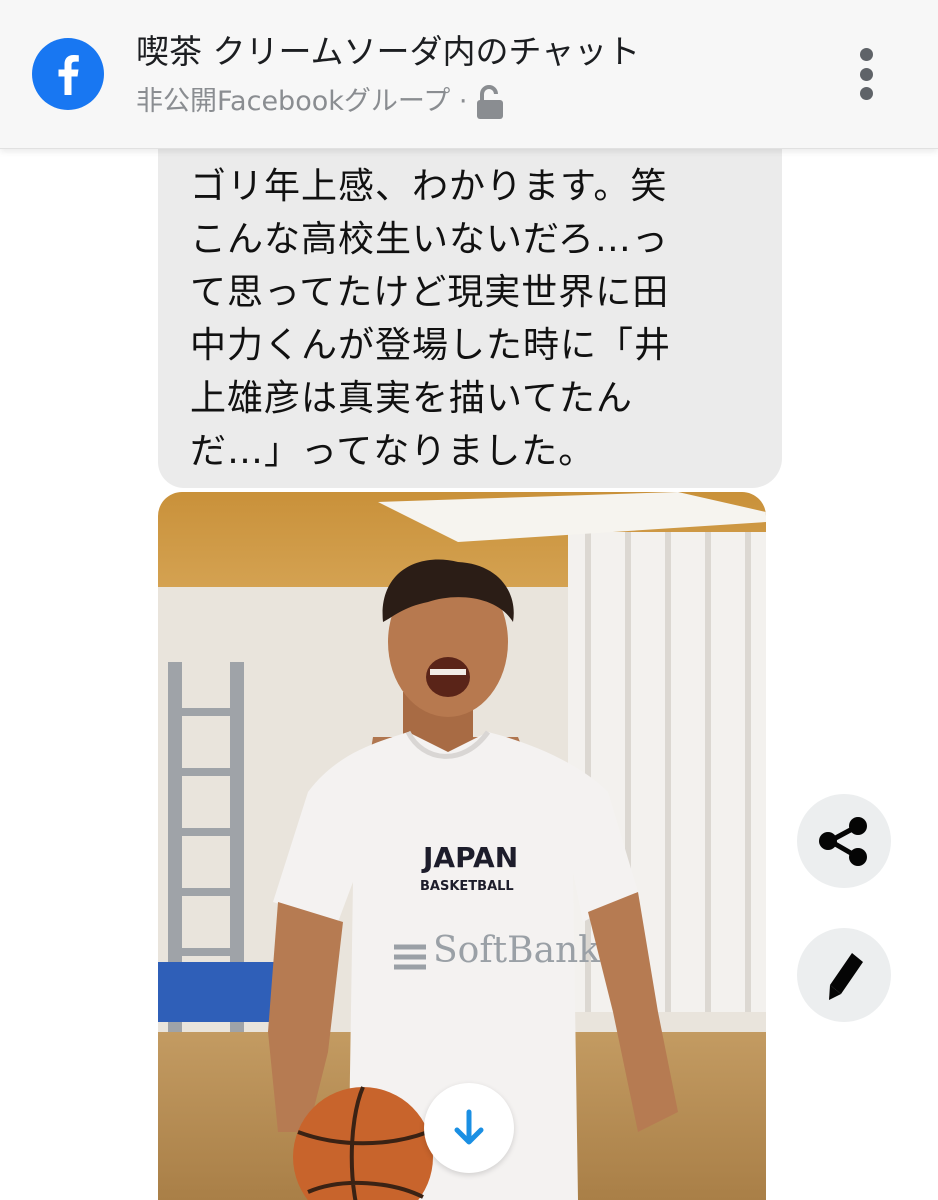  What do you see at coordinates (68, 74) in the screenshot?
I see `facebook-logo-icon` at bounding box center [68, 74].